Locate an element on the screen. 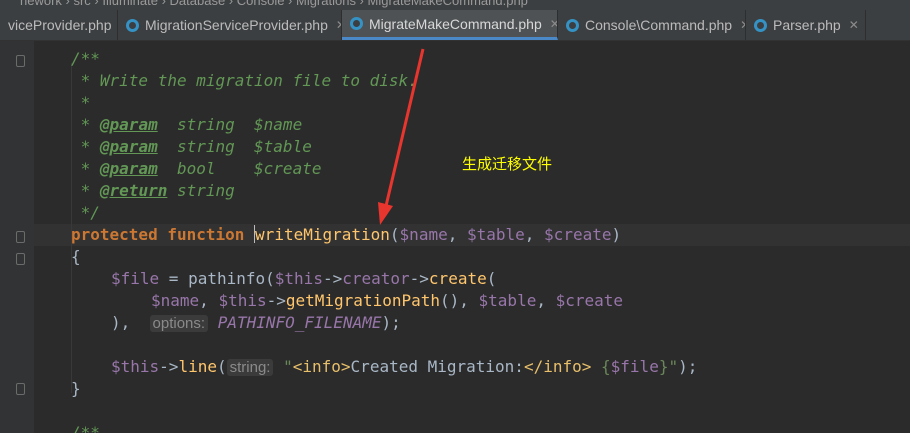  annotation-label: 生成迁移文件 is located at coordinates (507, 164).